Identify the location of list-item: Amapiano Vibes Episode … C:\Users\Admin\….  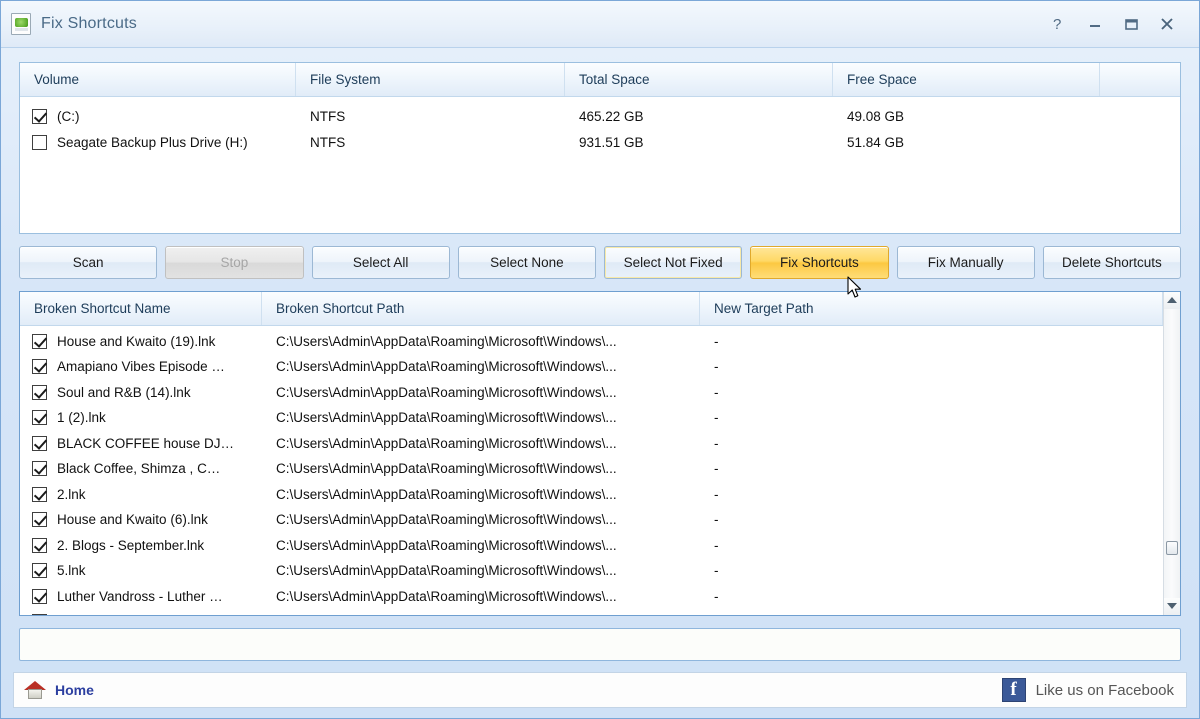
(600, 367).